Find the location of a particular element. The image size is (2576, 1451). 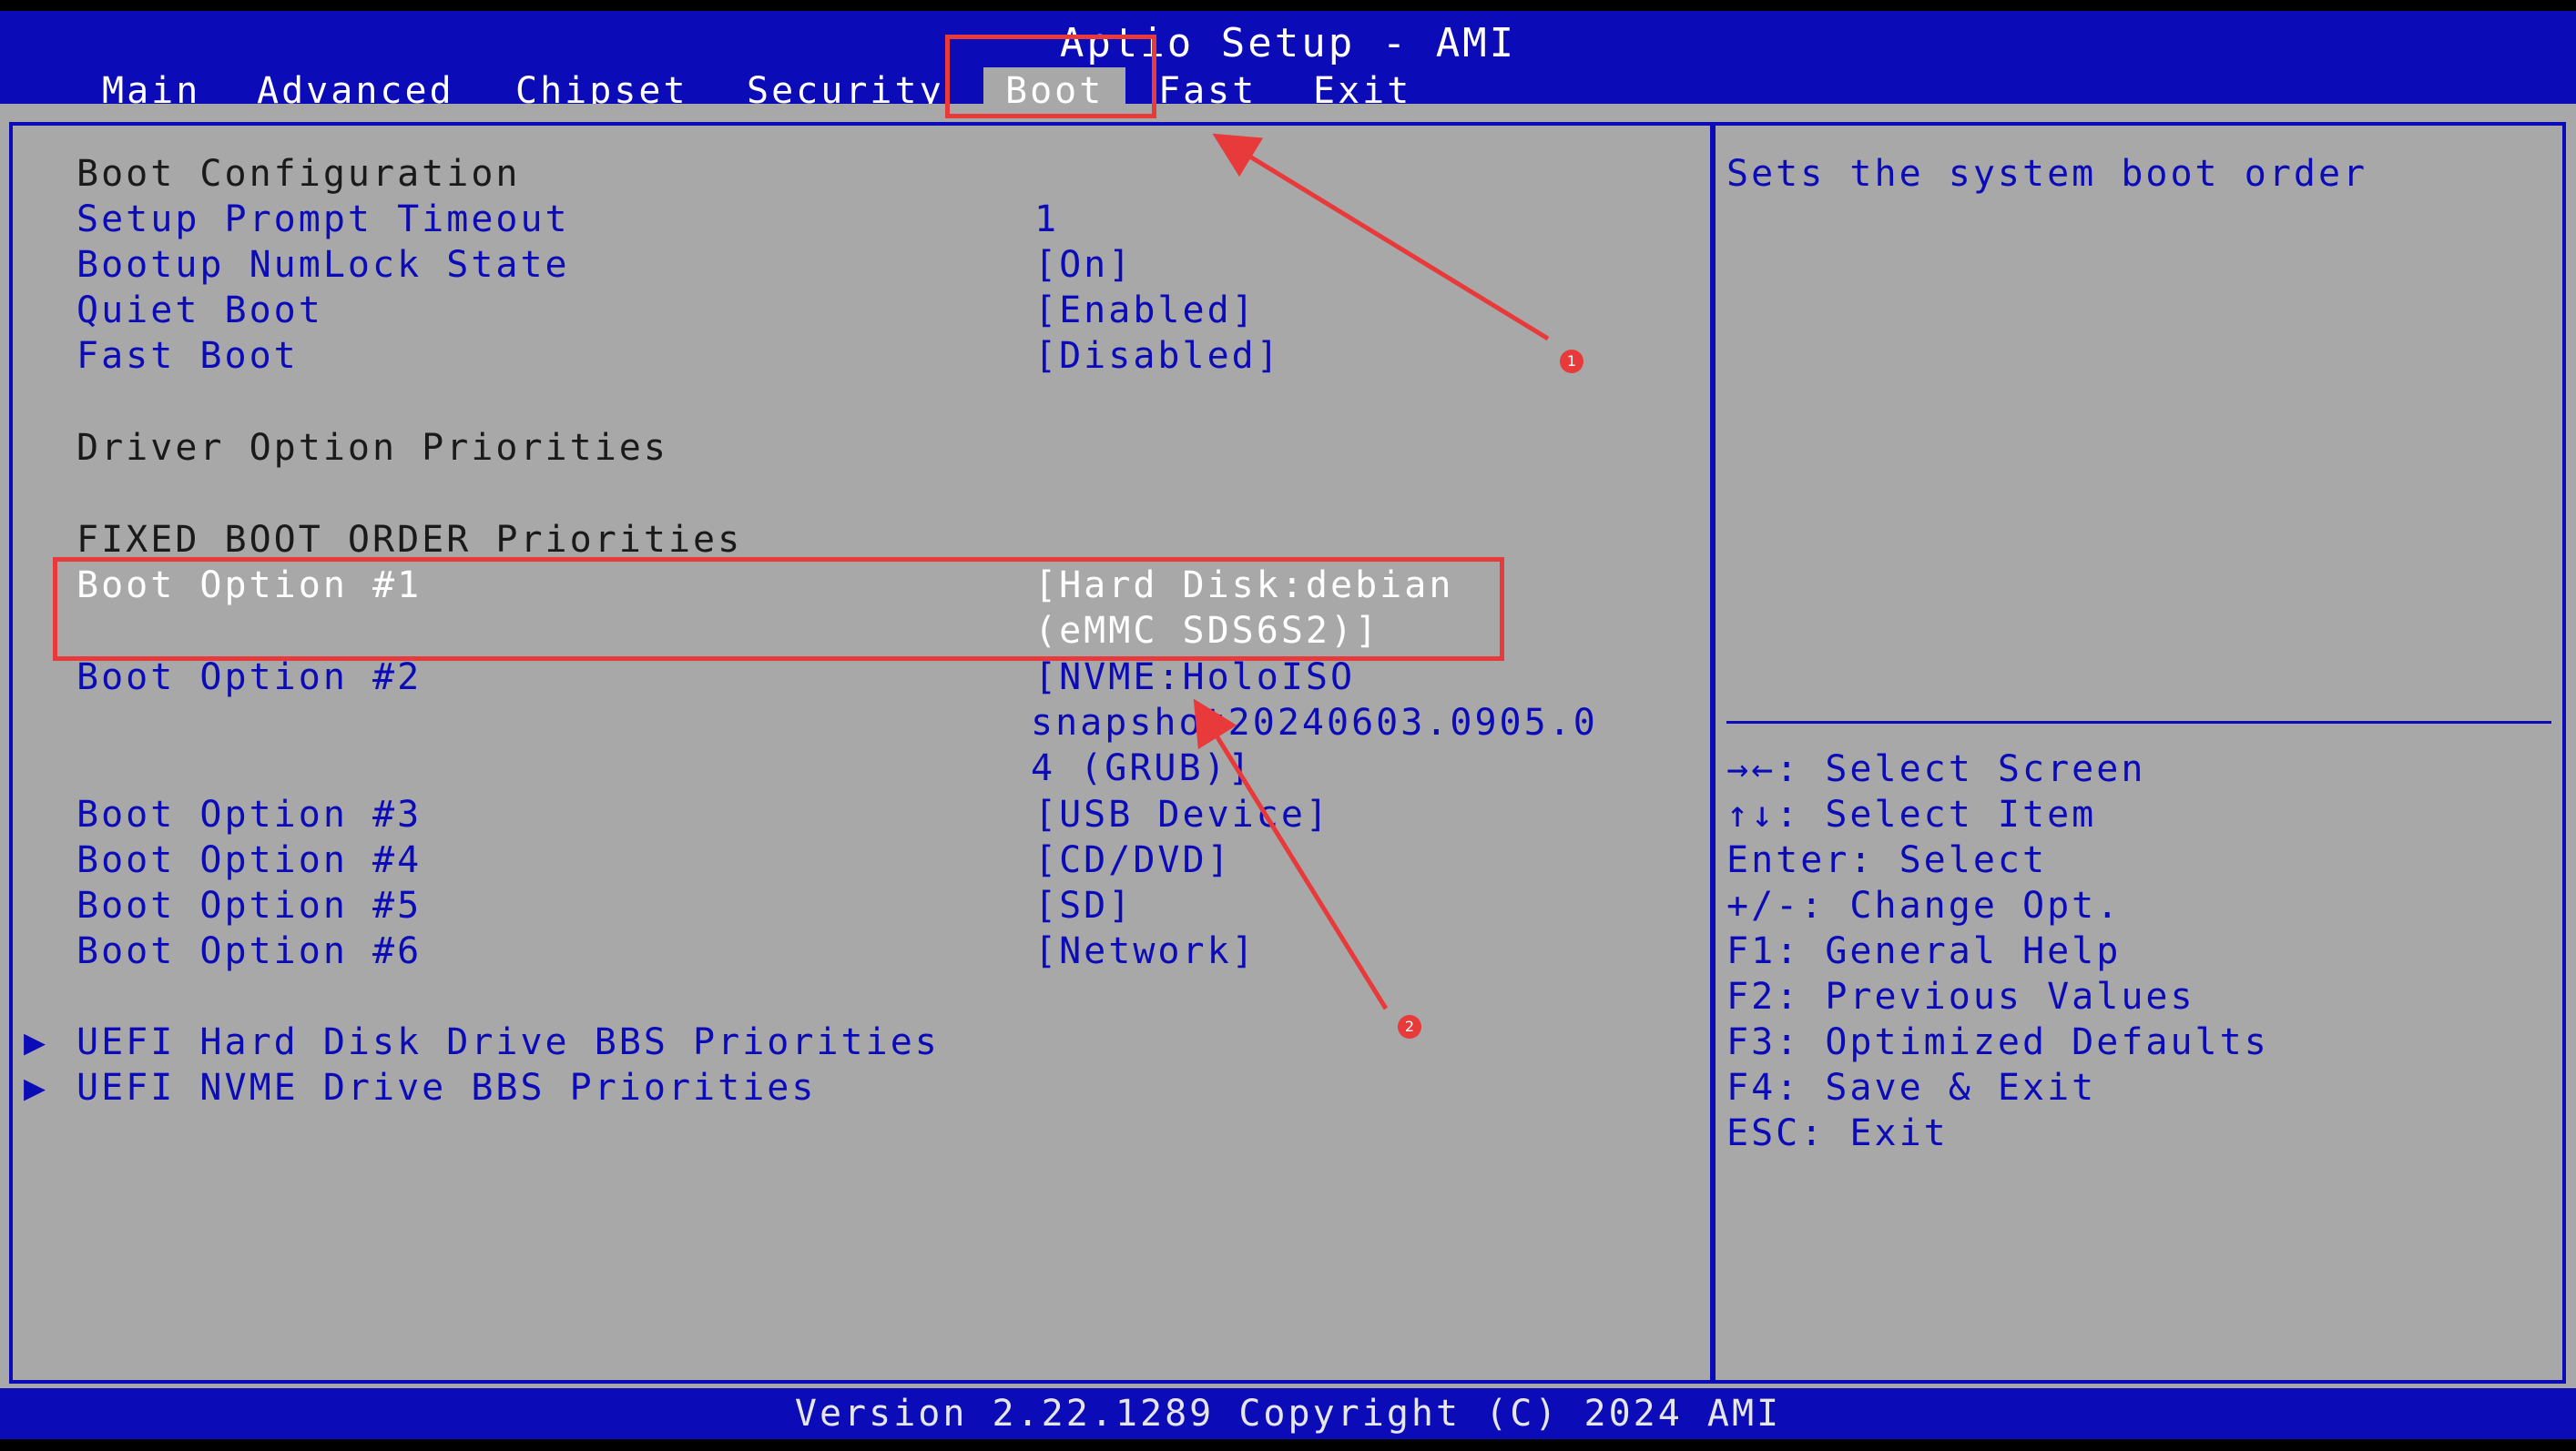

annotation-badge-2: 2 is located at coordinates (1409, 1027).